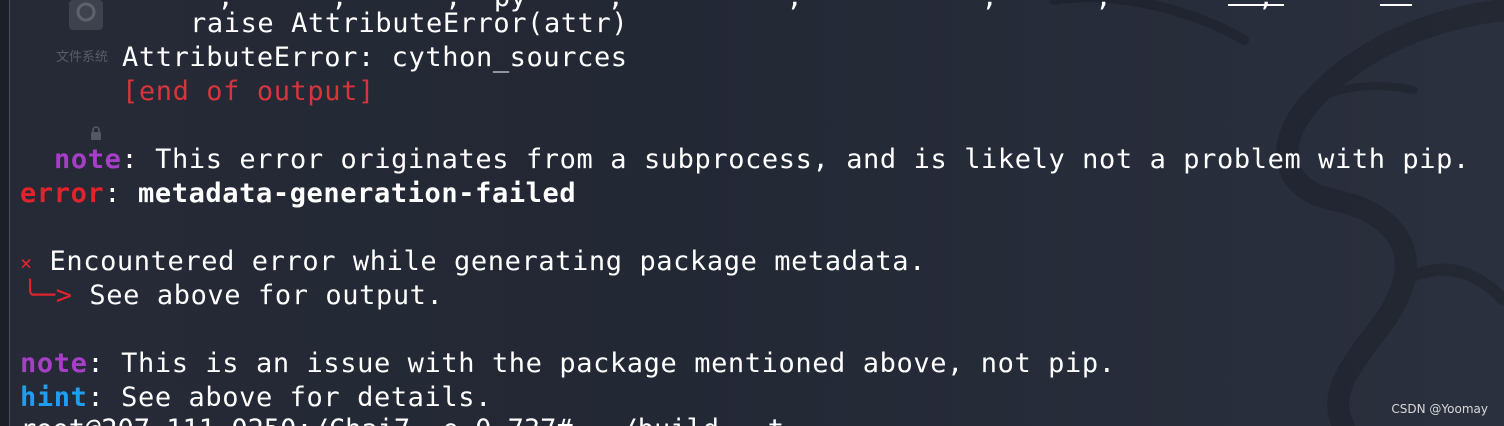 The image size is (1504, 426). What do you see at coordinates (248, 91) in the screenshot?
I see `terminal-line-end-of-output: [end of output]` at bounding box center [248, 91].